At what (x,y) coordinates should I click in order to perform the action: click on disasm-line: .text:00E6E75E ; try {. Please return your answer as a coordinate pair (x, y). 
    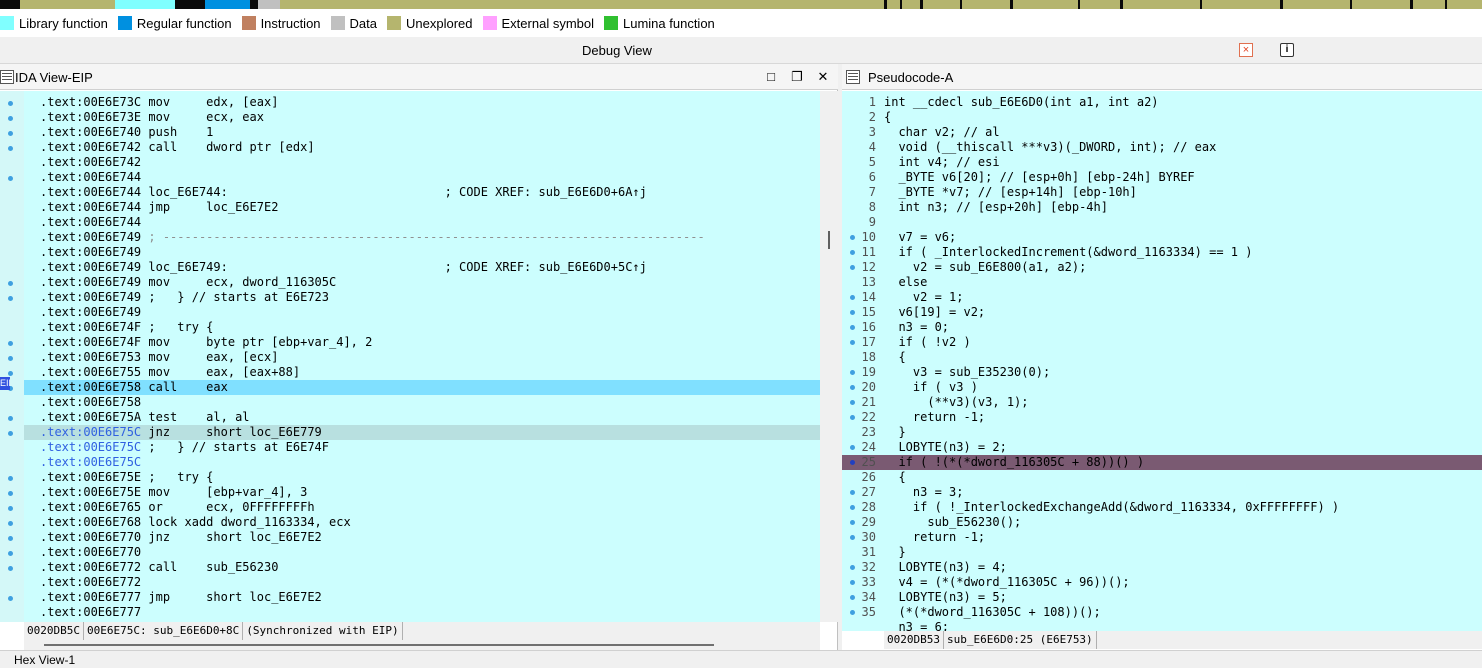
    Looking at the image, I should click on (422, 477).